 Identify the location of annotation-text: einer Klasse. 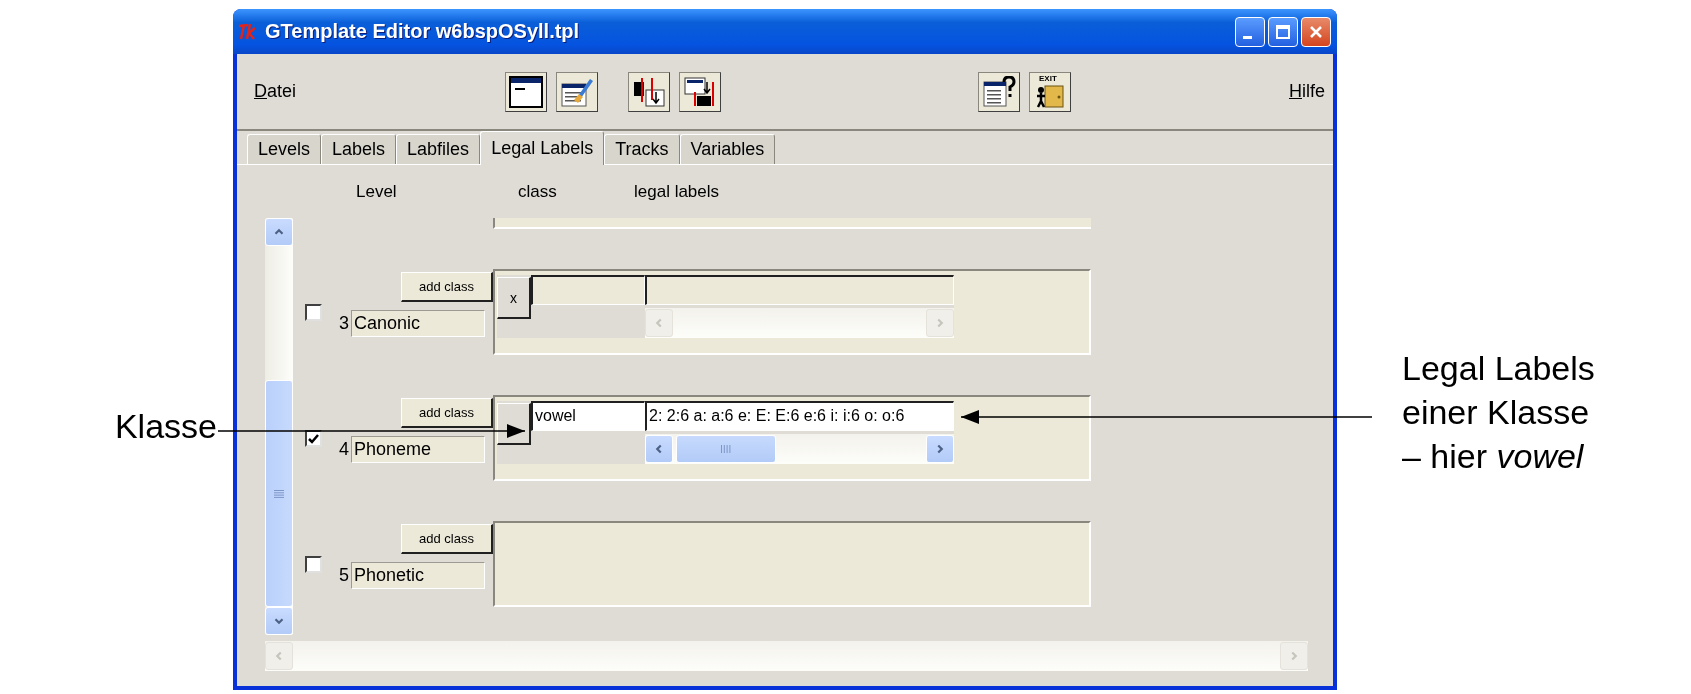
(1496, 412).